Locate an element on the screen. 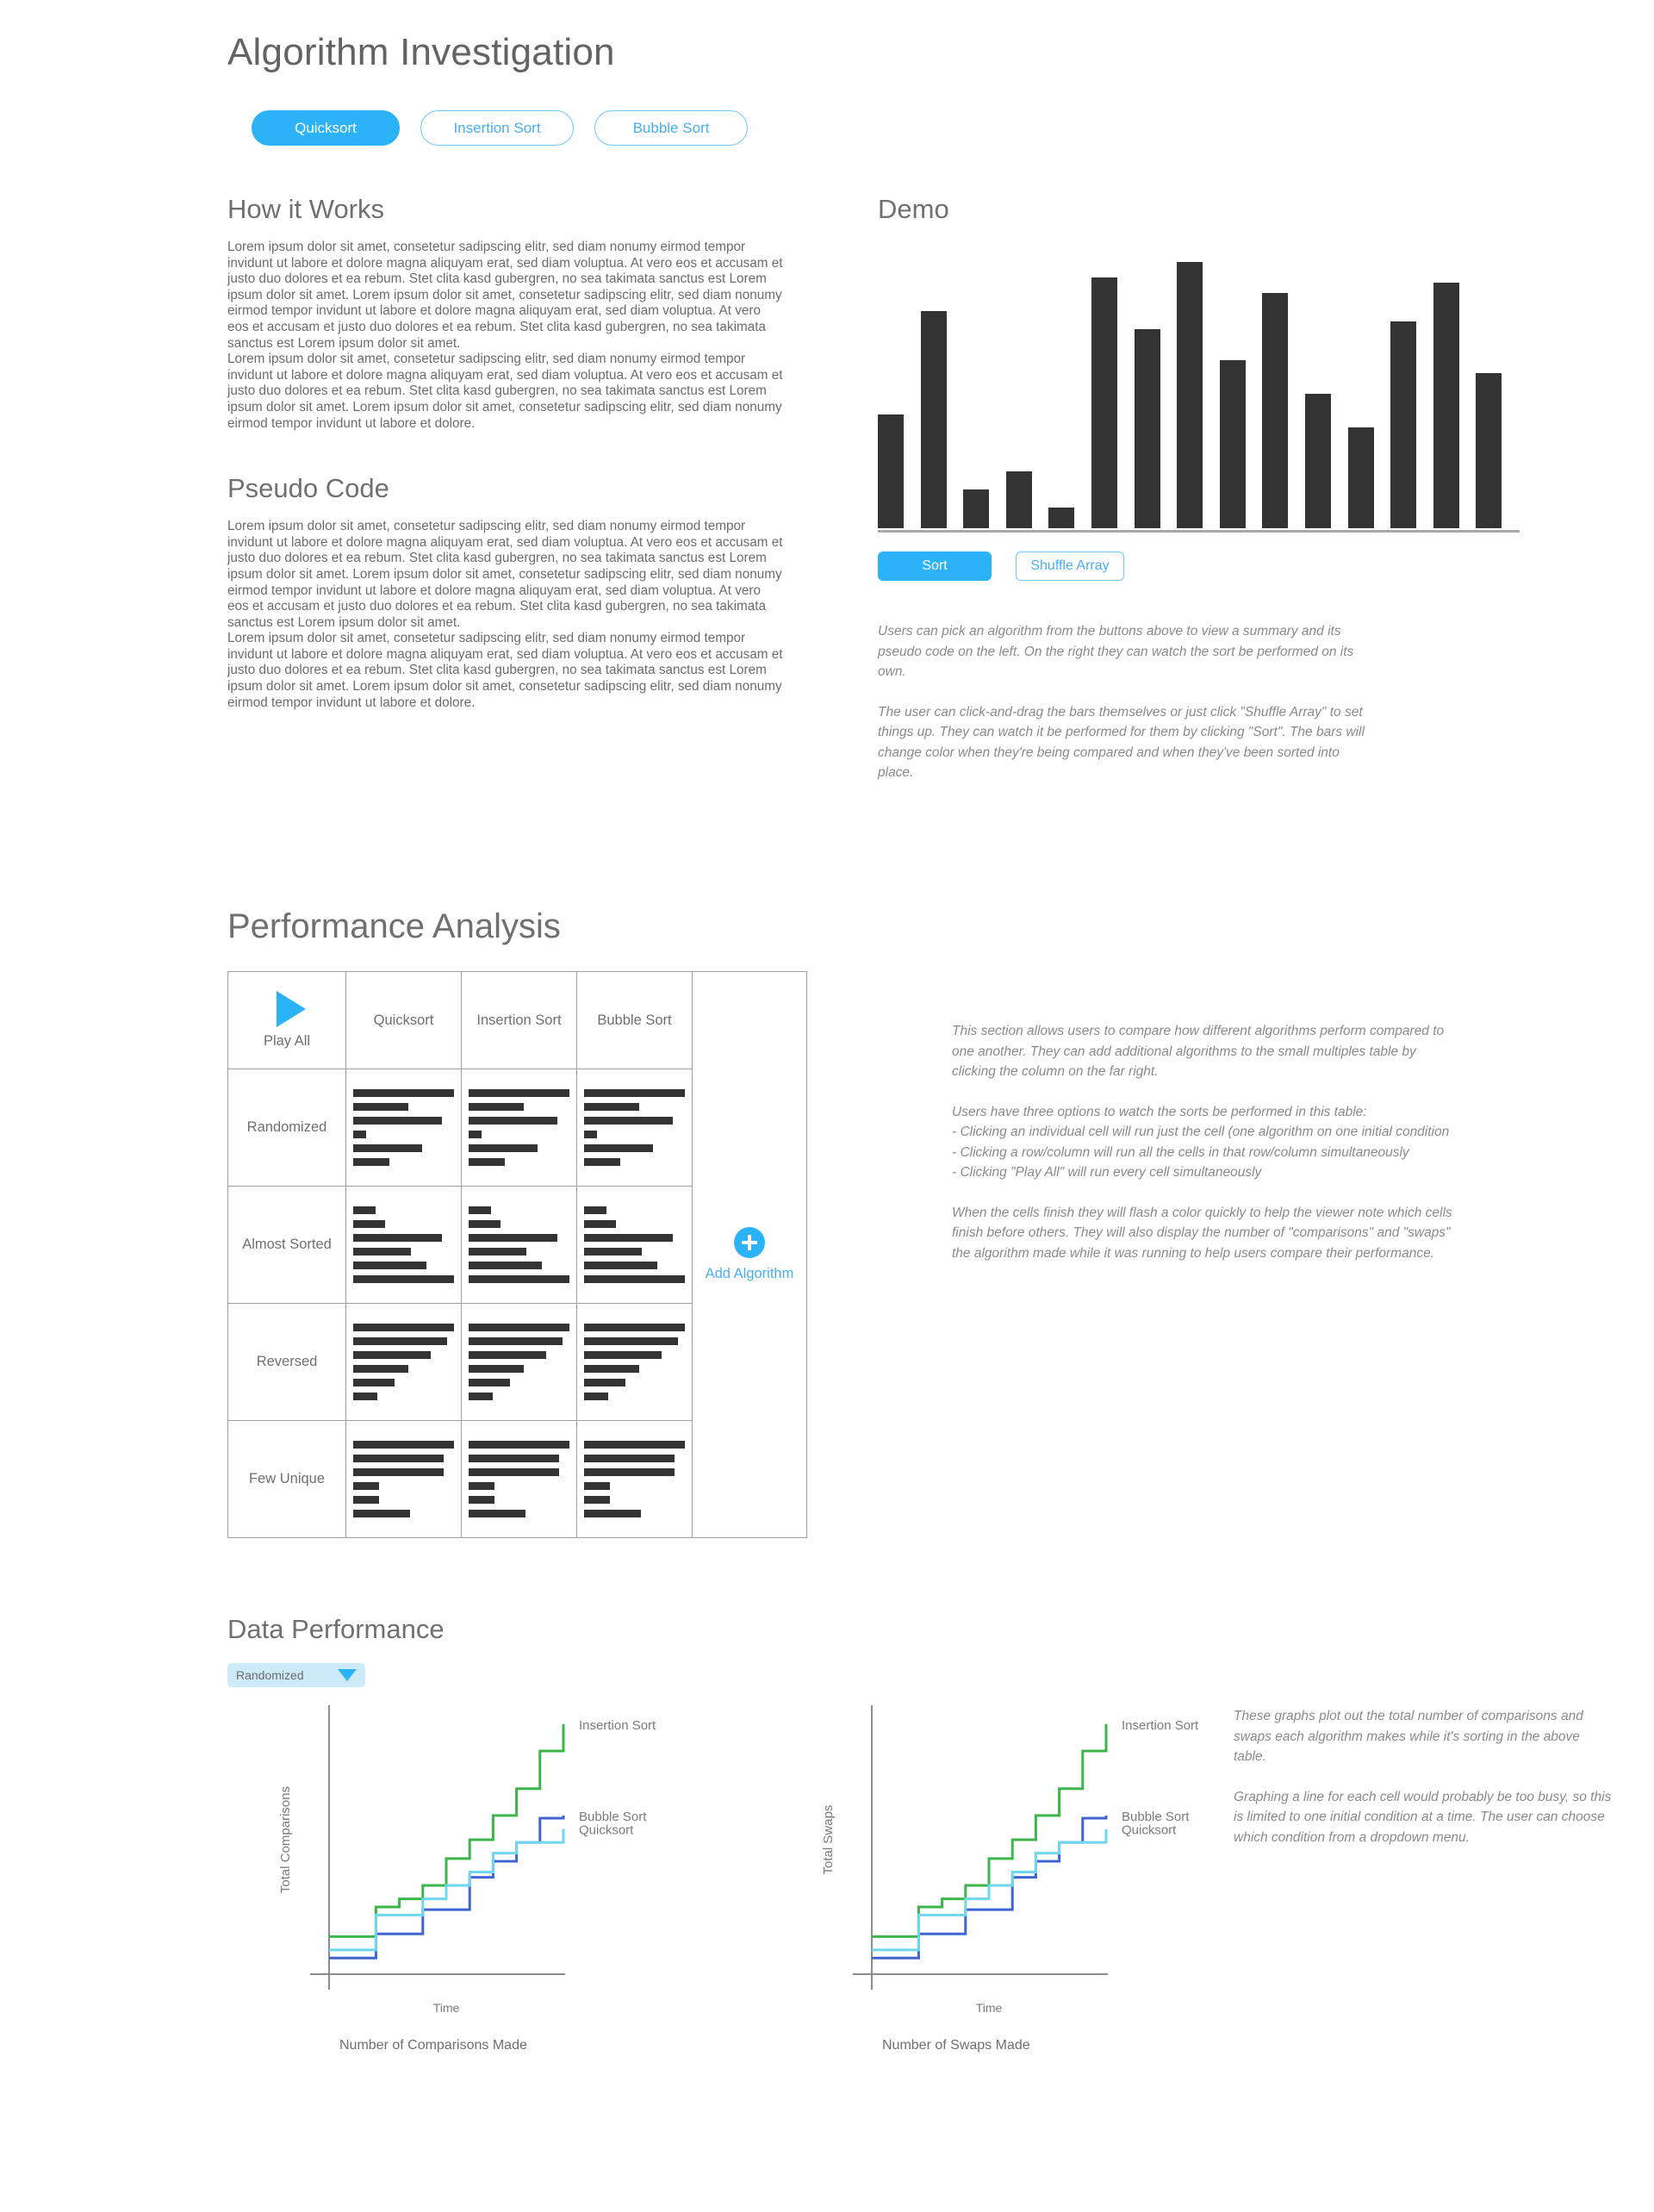 This screenshot has width=1654, height=2212. add-algorithm-button: Add Algorithm is located at coordinates (749, 1254).